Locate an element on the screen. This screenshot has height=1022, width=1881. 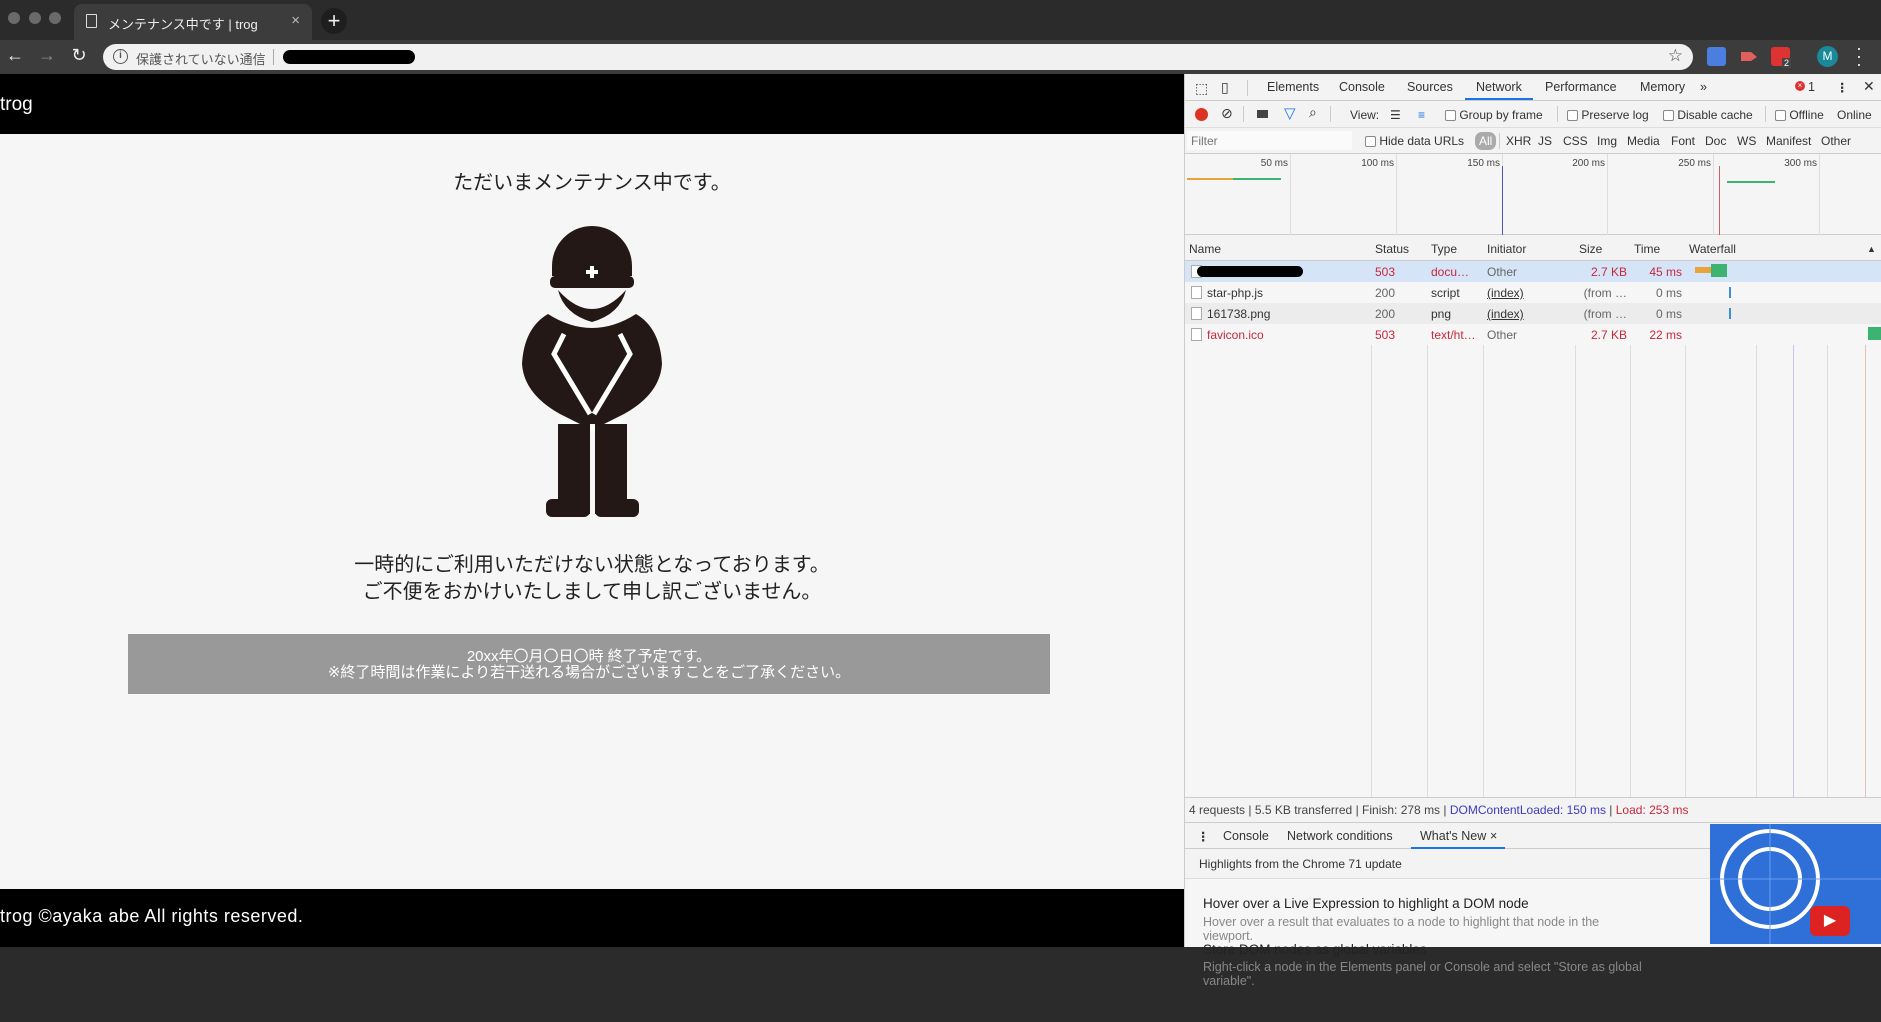
request-type: png is located at coordinates (1441, 314).